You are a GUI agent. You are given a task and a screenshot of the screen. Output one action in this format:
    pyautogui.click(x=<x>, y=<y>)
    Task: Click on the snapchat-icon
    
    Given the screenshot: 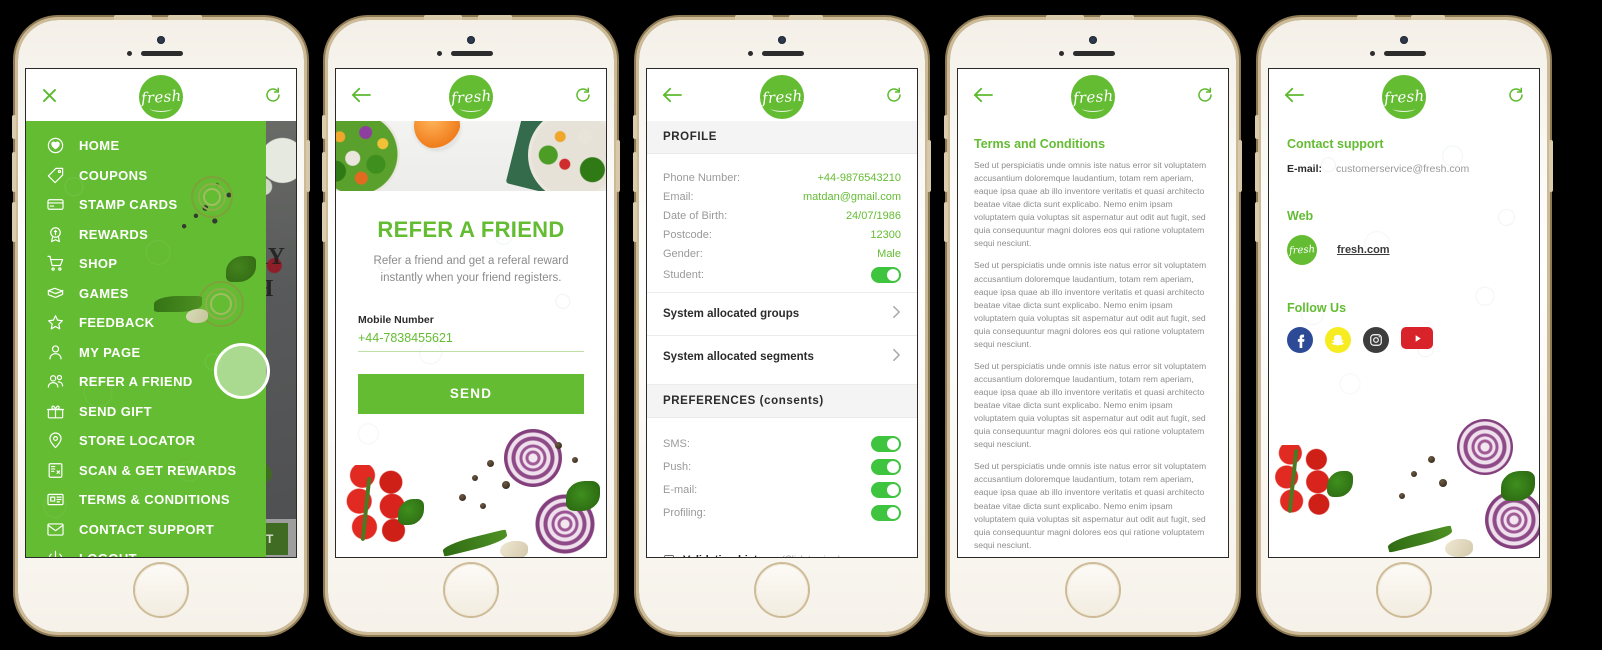 What is the action you would take?
    pyautogui.click(x=1338, y=340)
    